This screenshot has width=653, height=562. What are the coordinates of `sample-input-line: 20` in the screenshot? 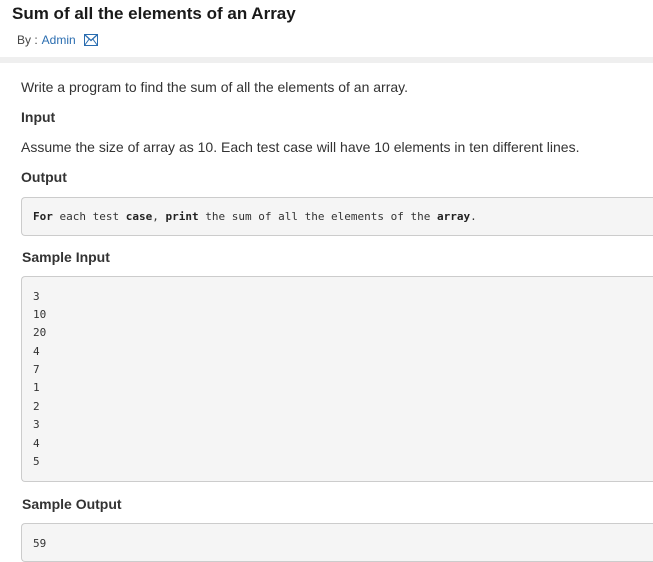 It's located at (40, 332).